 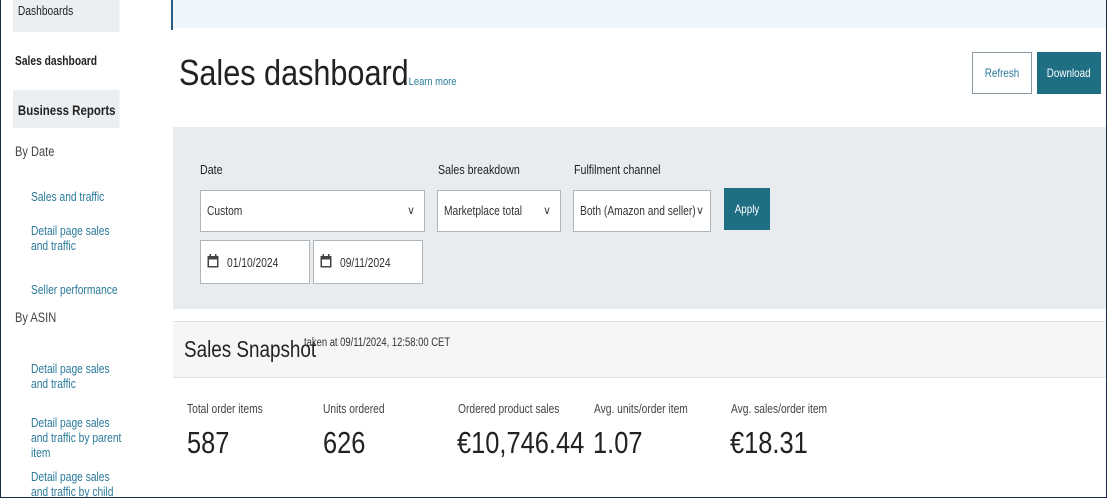 What do you see at coordinates (509, 409) in the screenshot?
I see `metric-label: Ordered product sales` at bounding box center [509, 409].